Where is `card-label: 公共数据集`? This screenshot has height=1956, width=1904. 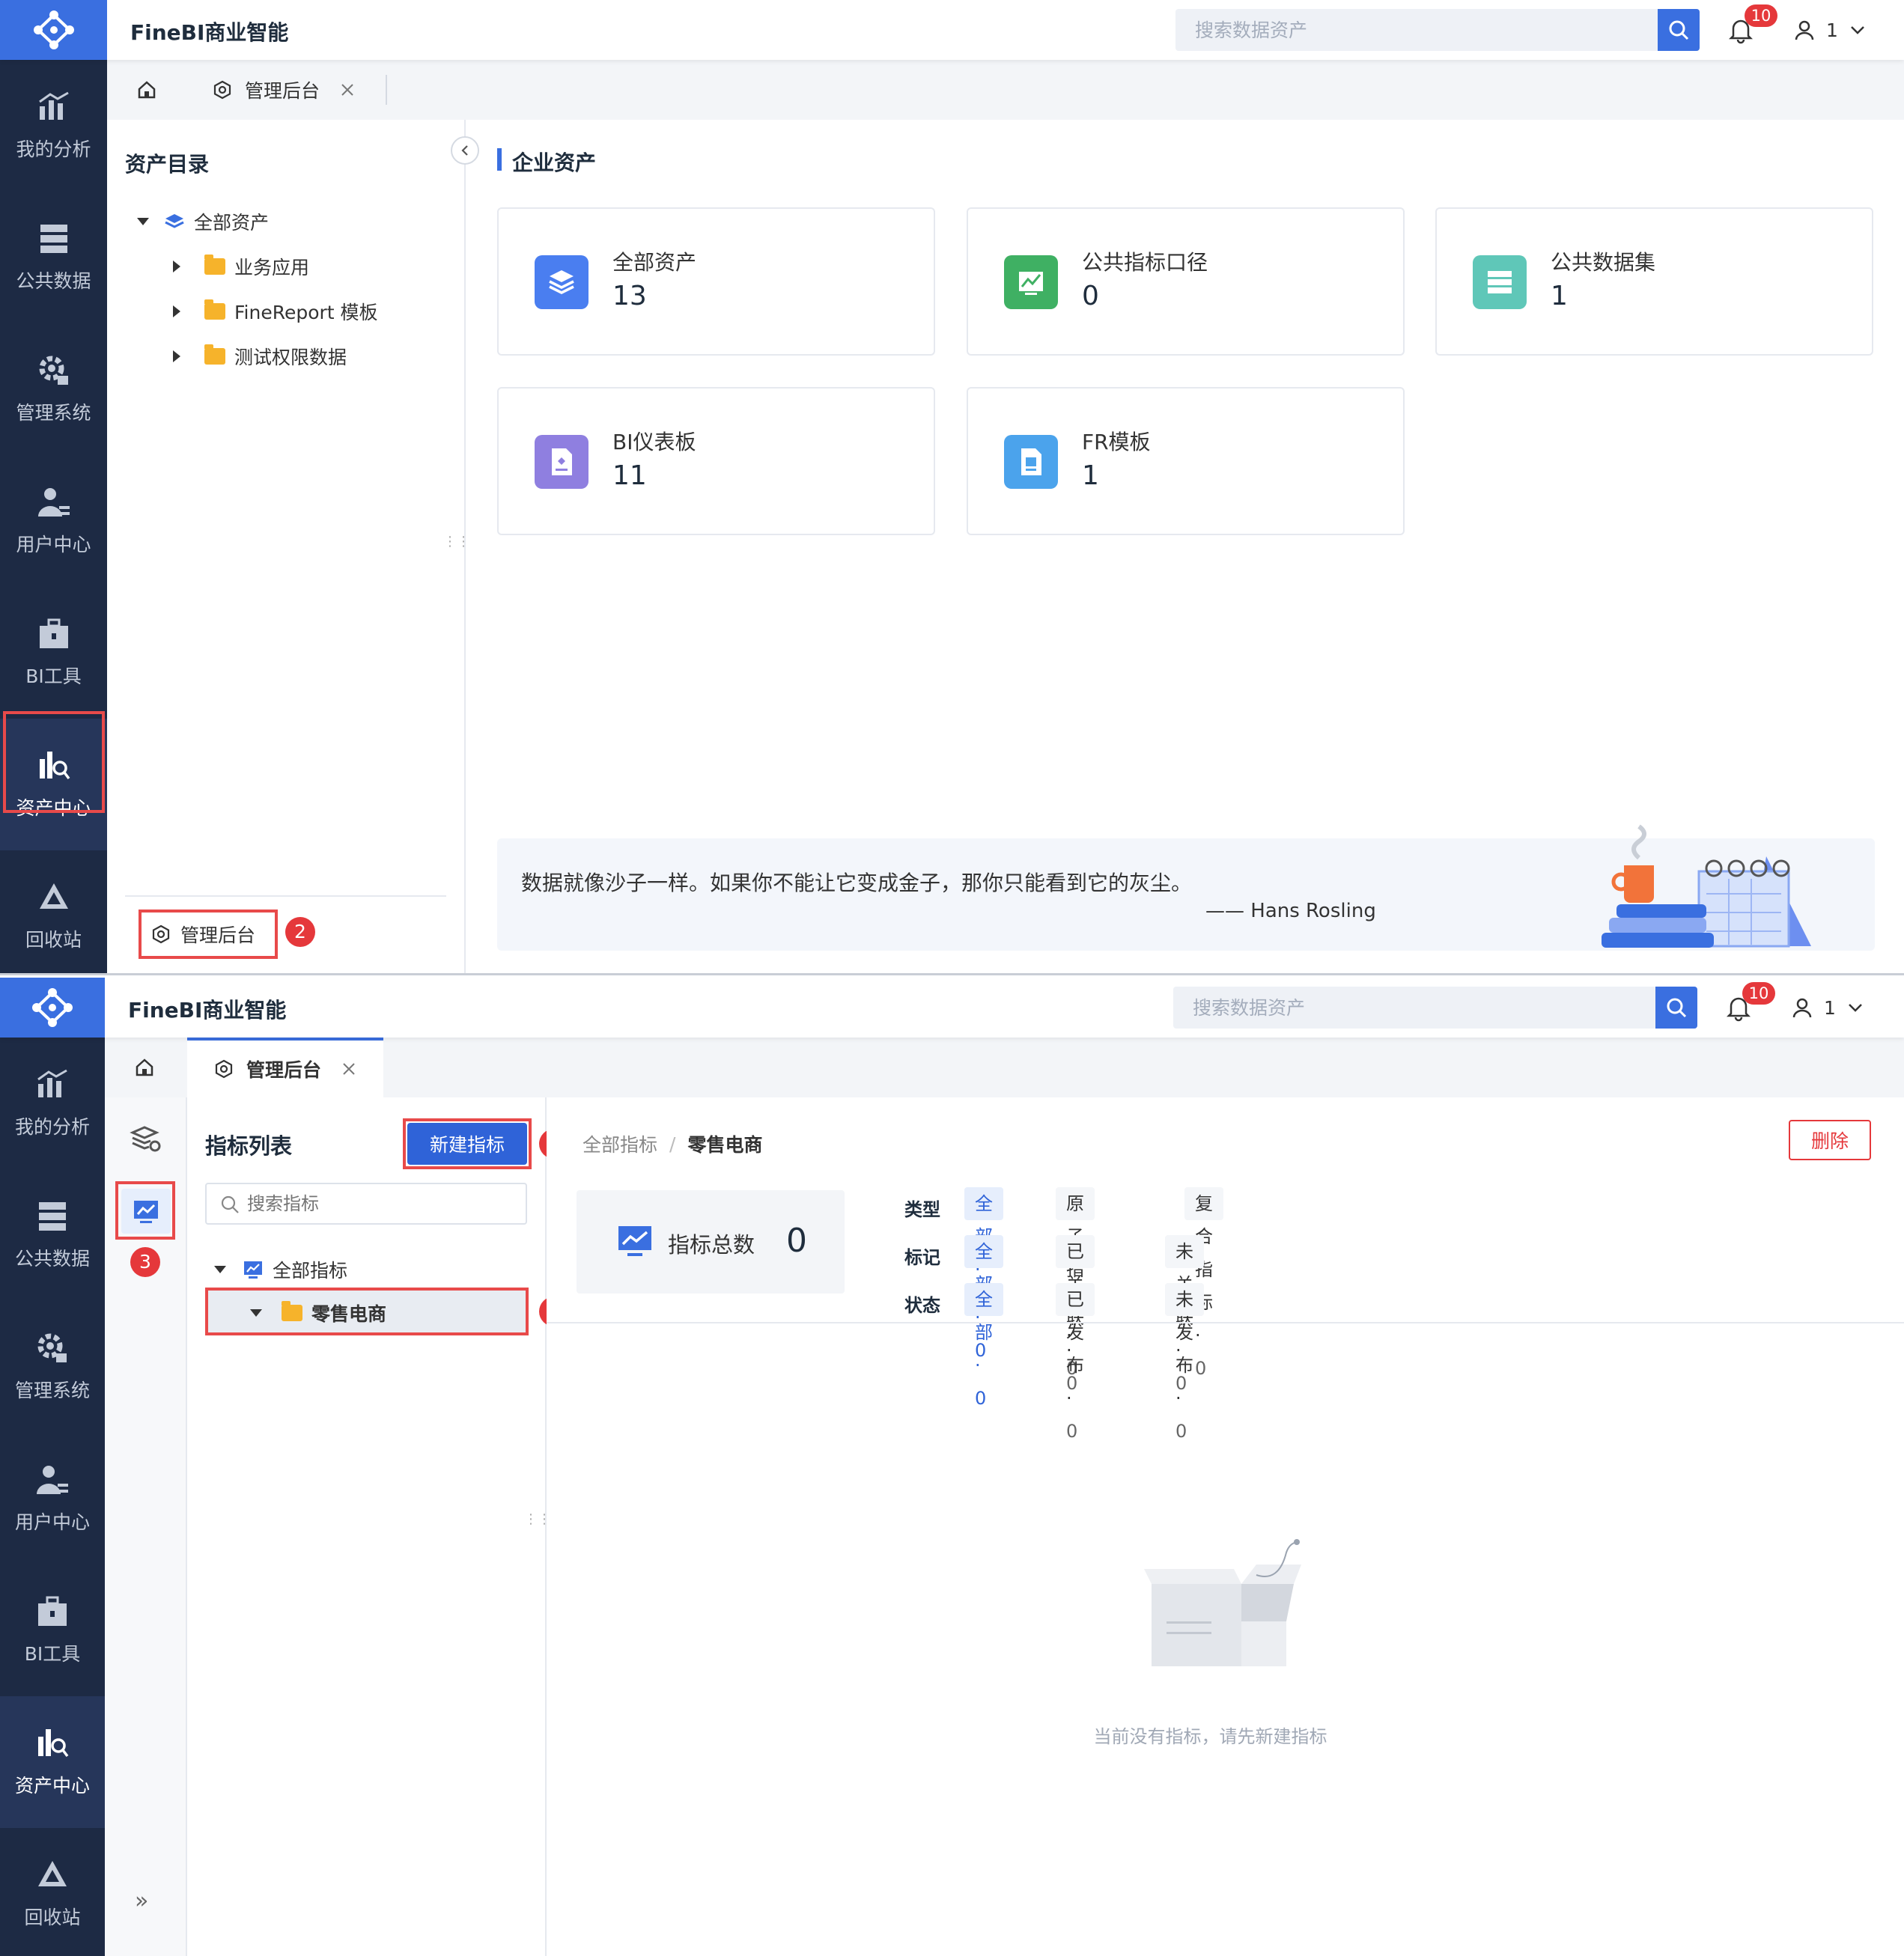 card-label: 公共数据集 is located at coordinates (1603, 262).